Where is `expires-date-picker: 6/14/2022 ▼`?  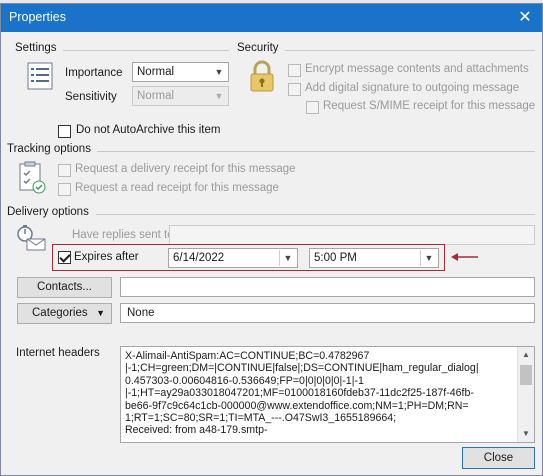 expires-date-picker: 6/14/2022 ▼ is located at coordinates (233, 258).